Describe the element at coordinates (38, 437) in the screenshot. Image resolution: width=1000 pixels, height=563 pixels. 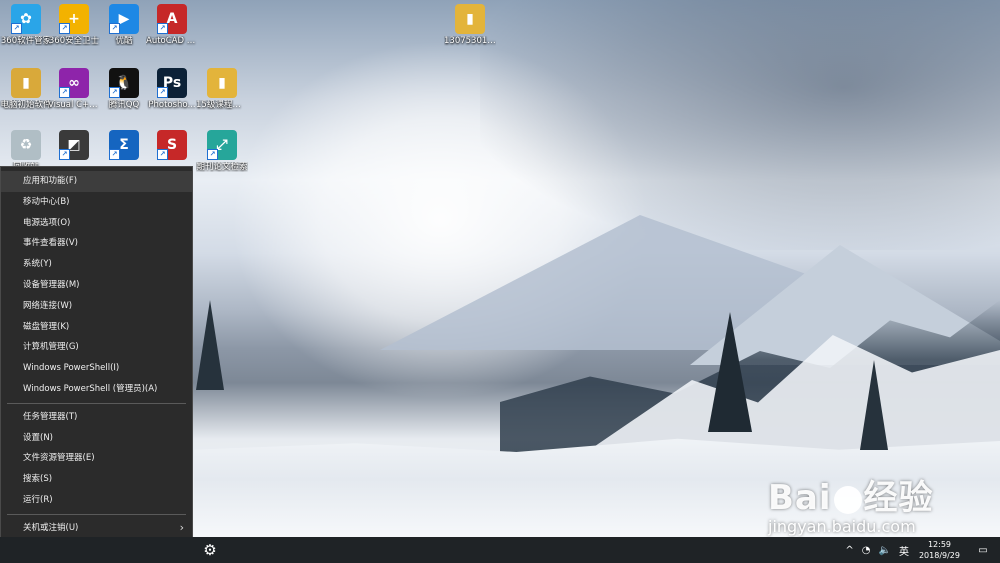
I see `menu-item-label: 设置(N)` at that location.